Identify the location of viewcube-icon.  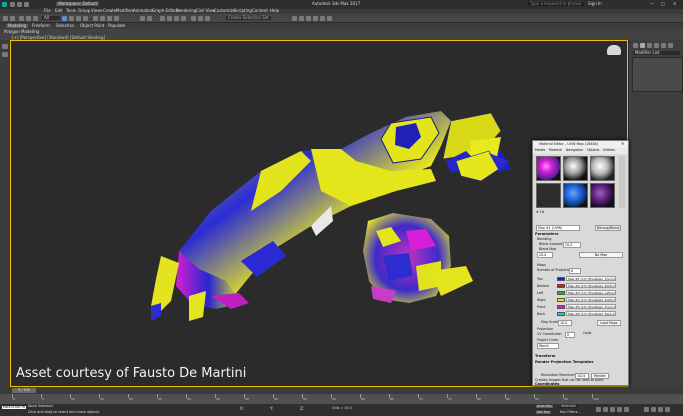
(614, 50).